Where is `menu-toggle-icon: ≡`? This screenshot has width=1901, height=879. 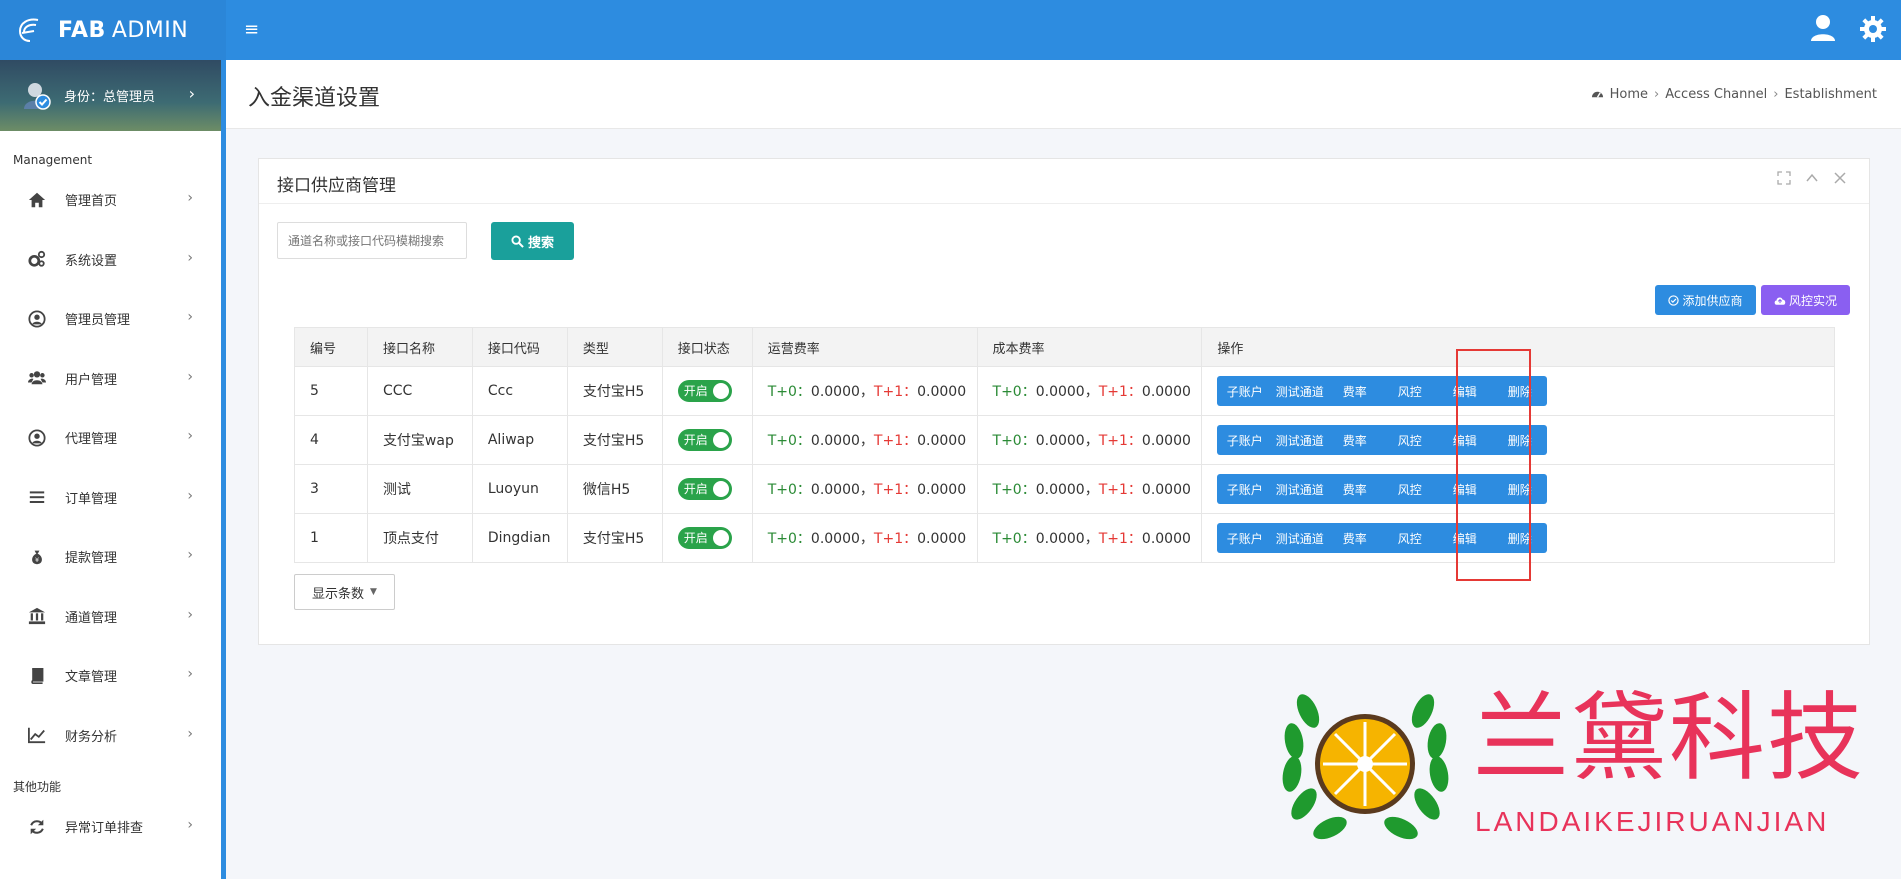 menu-toggle-icon: ≡ is located at coordinates (253, 30).